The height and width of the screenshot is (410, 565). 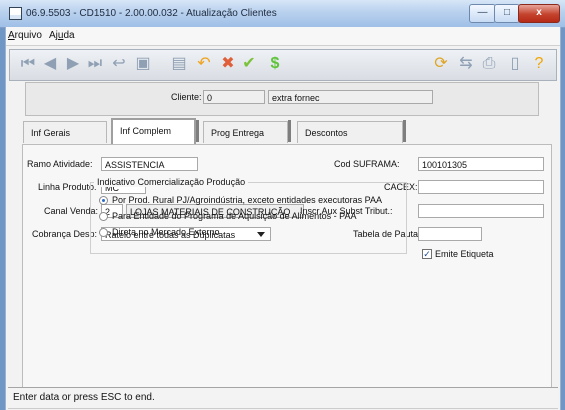 What do you see at coordinates (84, 397) in the screenshot?
I see `status-message: Enter data or press ESC to end.` at bounding box center [84, 397].